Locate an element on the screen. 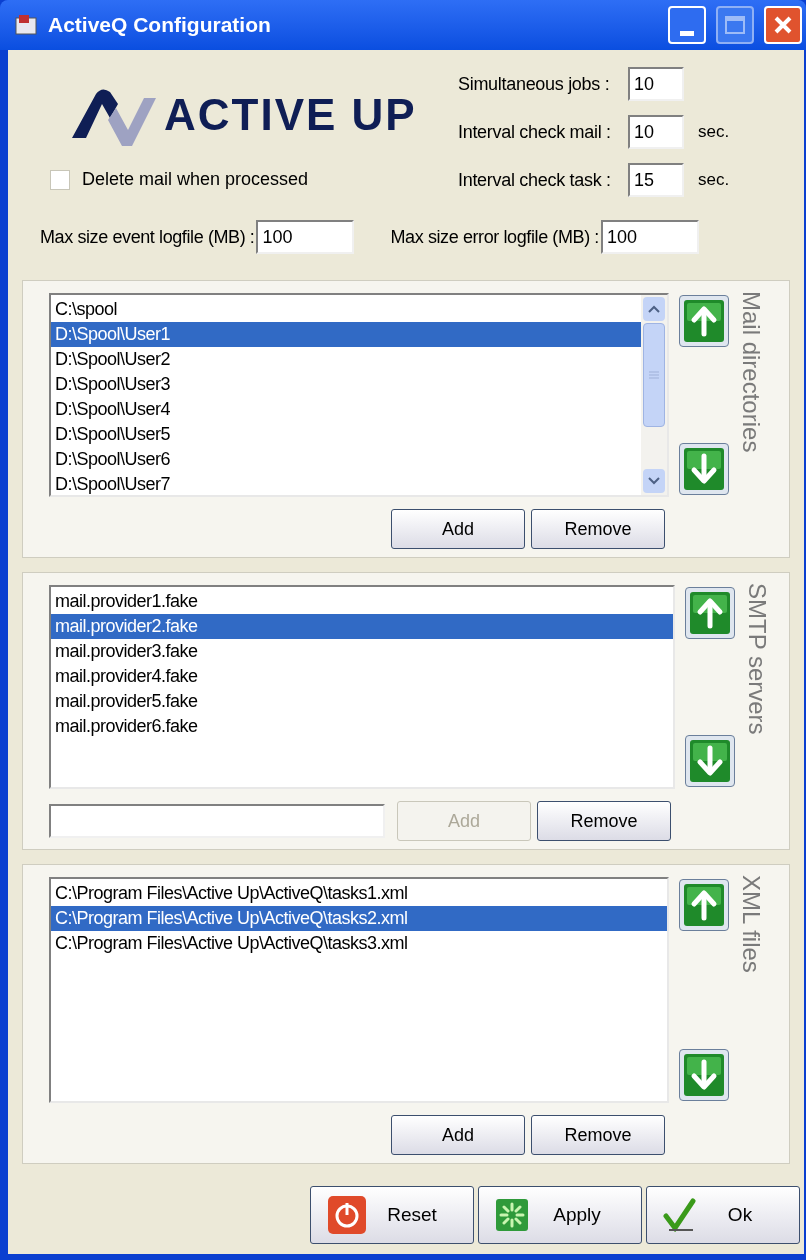 The height and width of the screenshot is (1260, 806). list-item: mail.provider5.fake is located at coordinates (362, 701).